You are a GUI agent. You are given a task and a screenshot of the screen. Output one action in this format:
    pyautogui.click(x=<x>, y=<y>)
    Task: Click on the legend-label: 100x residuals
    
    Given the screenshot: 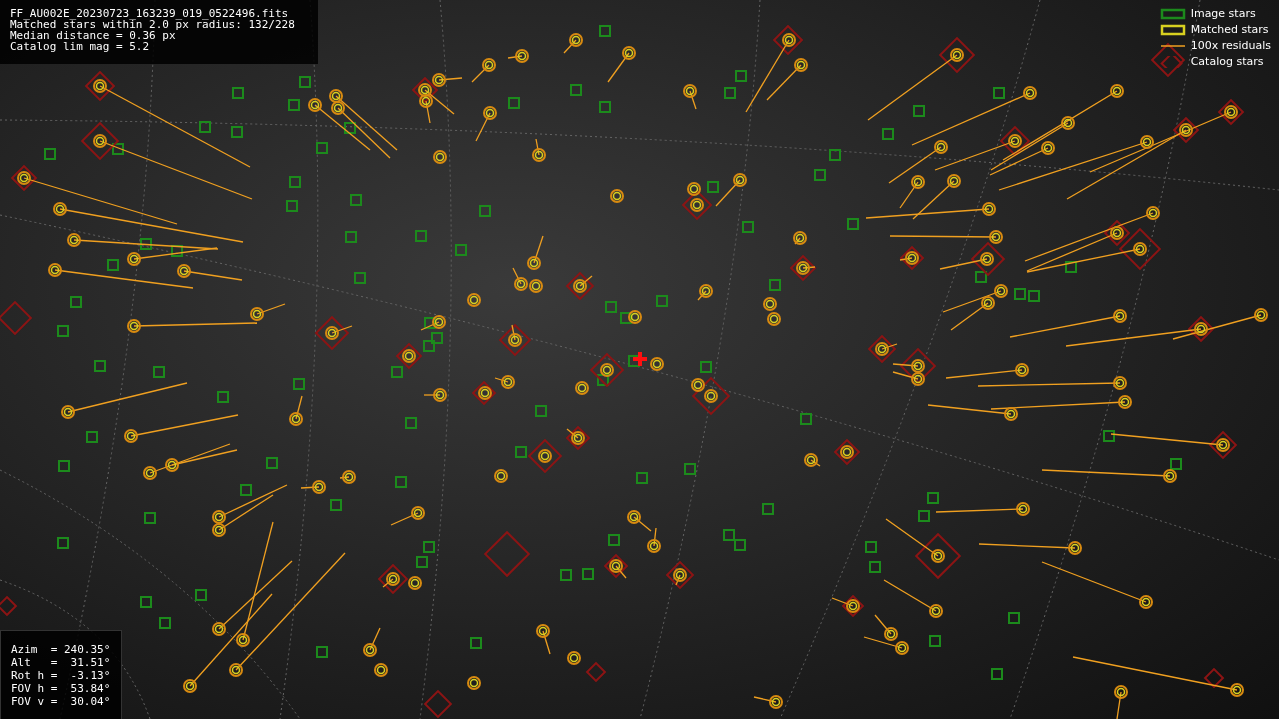 What is the action you would take?
    pyautogui.click(x=1230, y=45)
    